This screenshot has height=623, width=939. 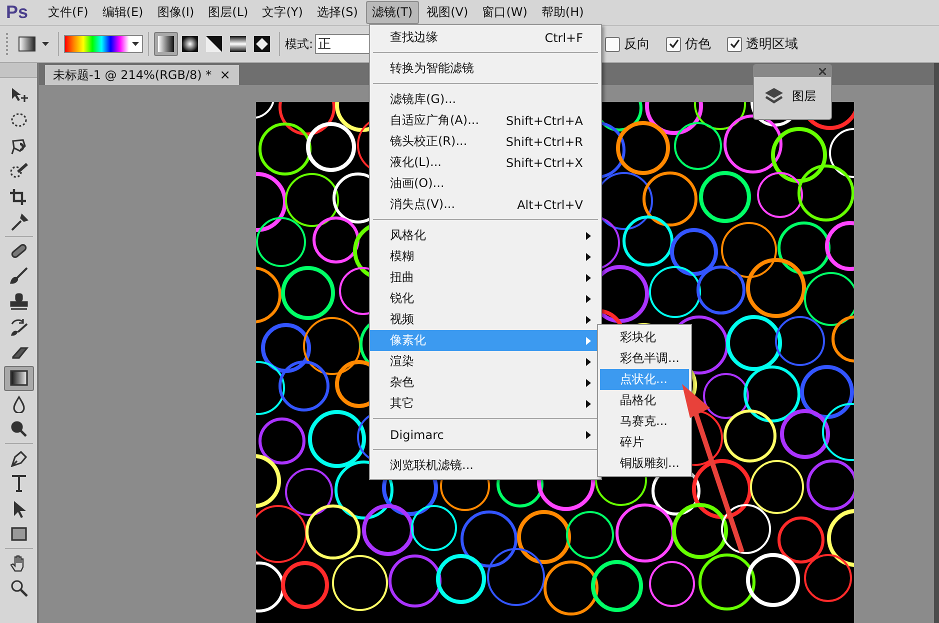 What do you see at coordinates (485, 204) in the screenshot?
I see `menu-item: 消失点(V)... Alt+Ctrl+V` at bounding box center [485, 204].